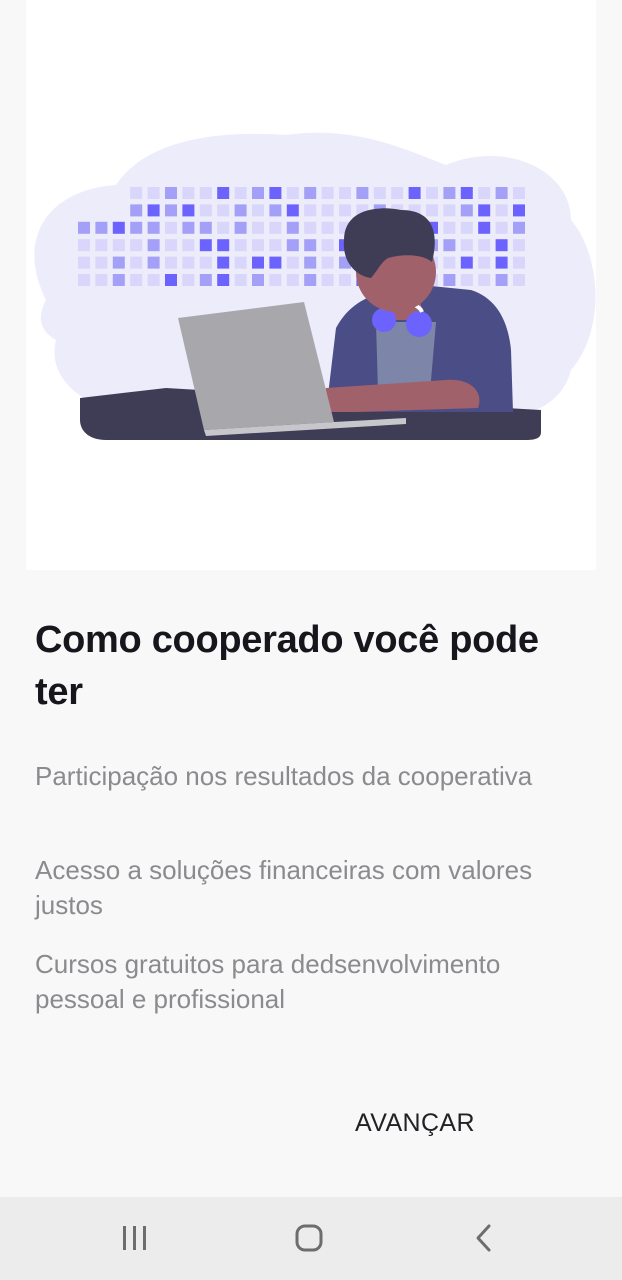 This screenshot has height=1280, width=622. Describe the element at coordinates (419, 324) in the screenshot. I see `headphones-right` at that location.